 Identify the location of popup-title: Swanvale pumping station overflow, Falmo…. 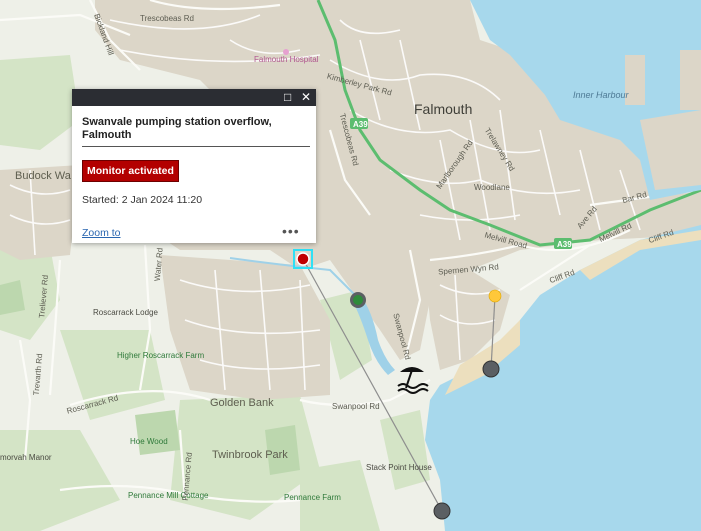
(177, 128).